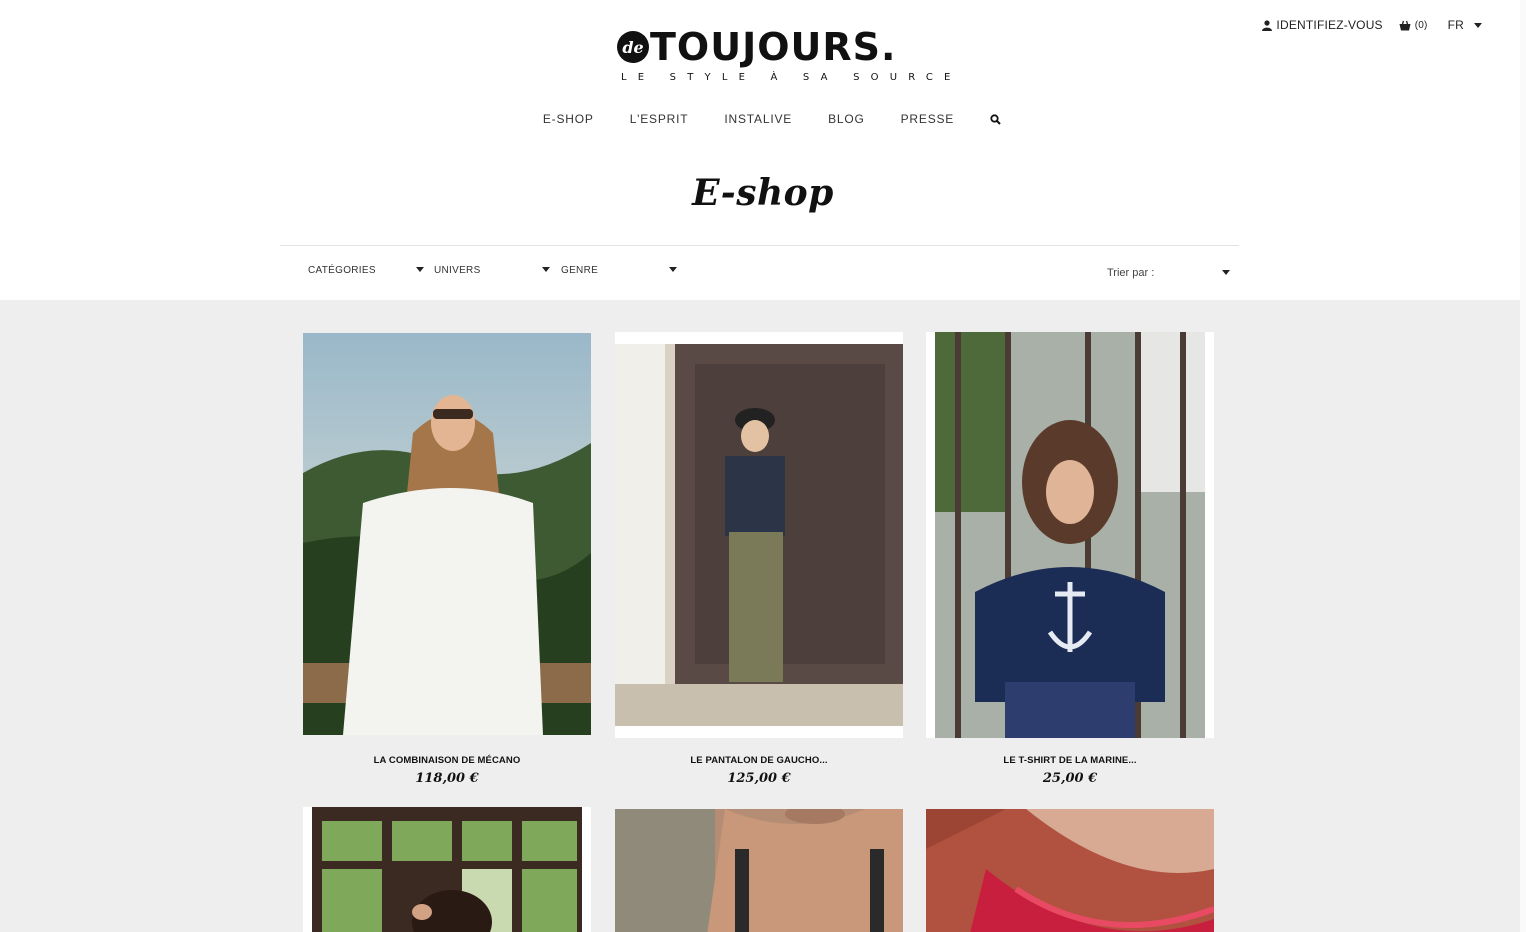  I want to click on filter-categories: CATÉGORIES, so click(366, 270).